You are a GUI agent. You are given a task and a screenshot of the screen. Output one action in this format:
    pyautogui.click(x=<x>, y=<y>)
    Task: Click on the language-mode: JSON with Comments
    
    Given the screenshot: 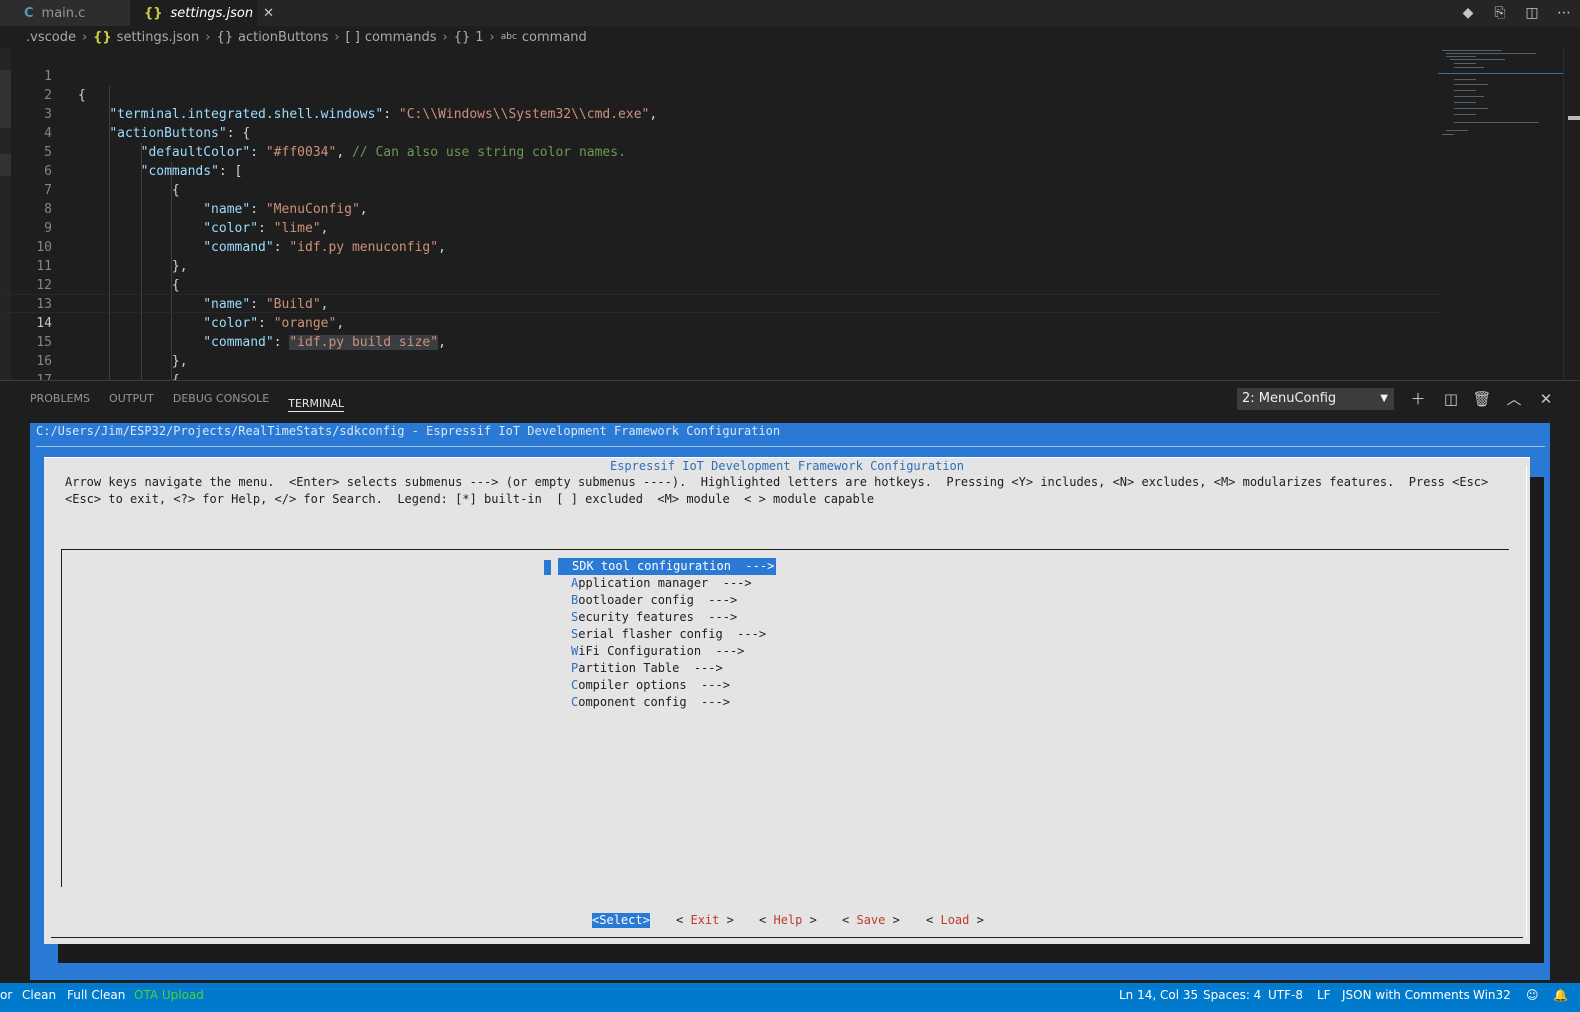 What is the action you would take?
    pyautogui.click(x=1406, y=995)
    